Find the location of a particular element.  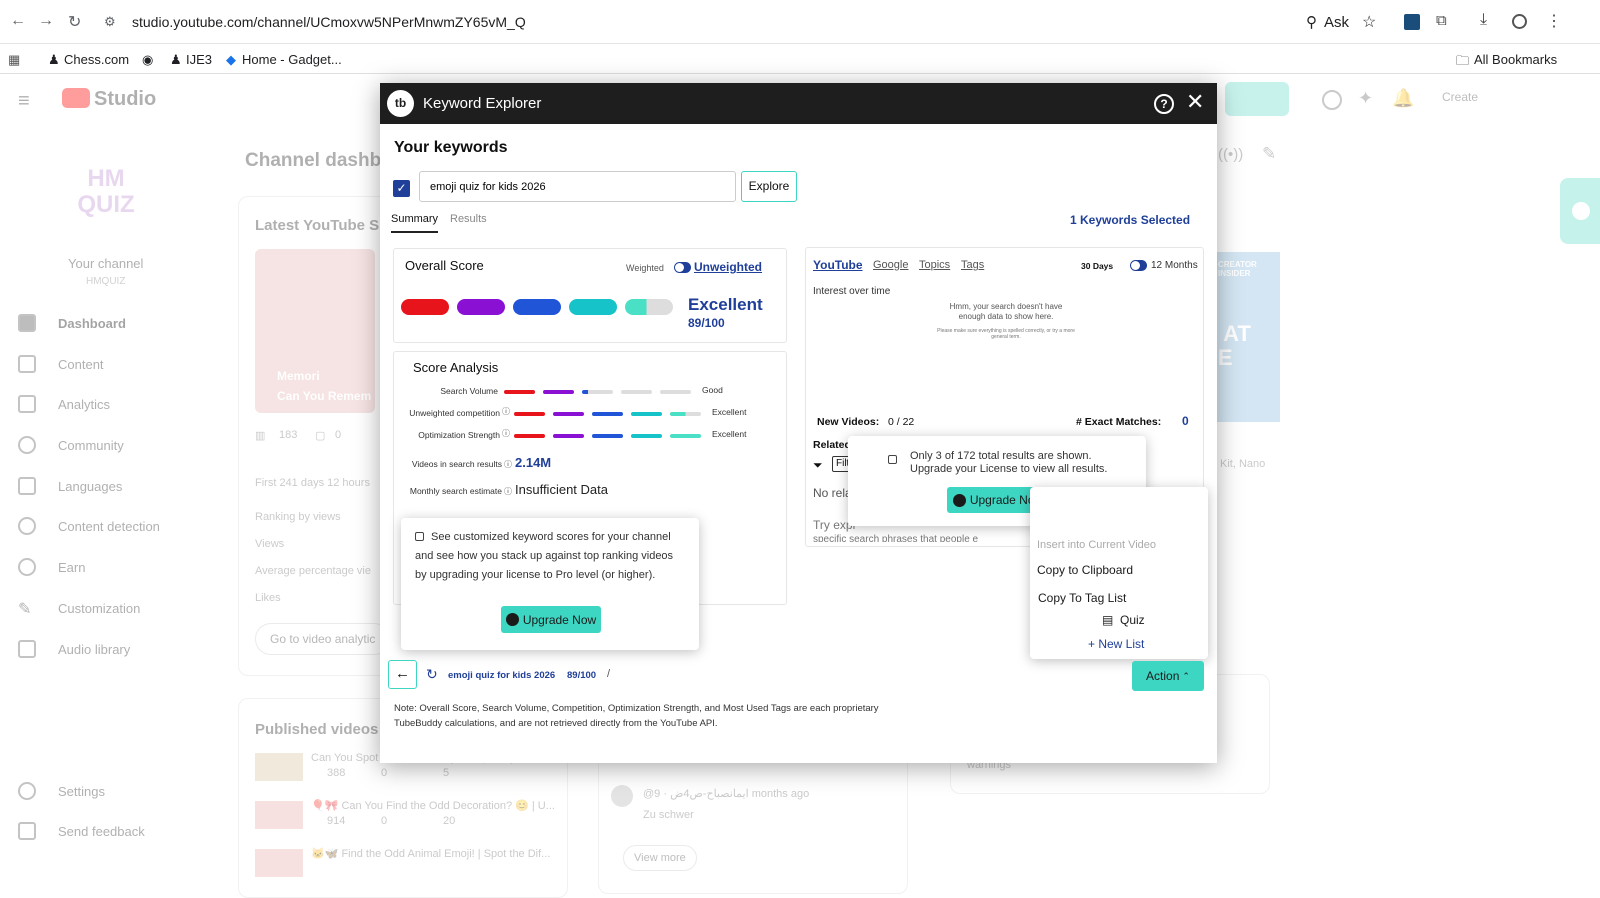

nav-dashboard: Dashboard is located at coordinates (72, 323).